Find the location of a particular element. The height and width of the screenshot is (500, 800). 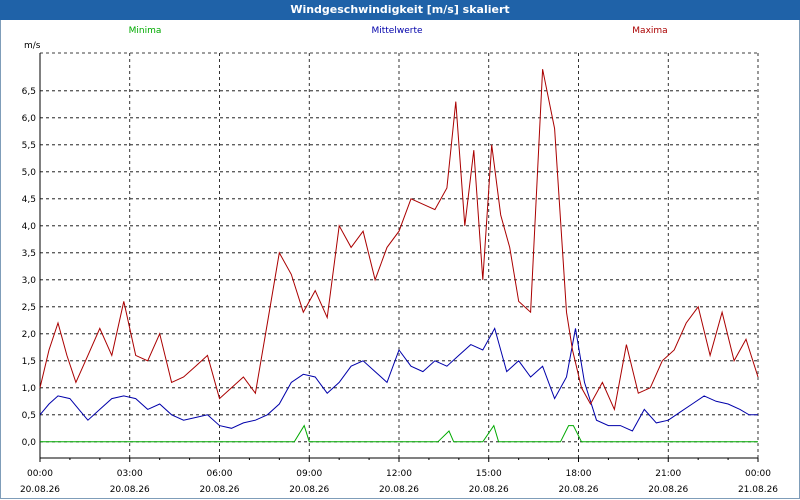

x-tick-time: 03:00 is located at coordinates (130, 474).